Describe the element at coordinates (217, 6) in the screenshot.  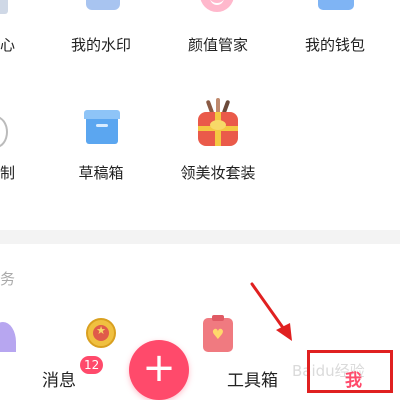
I see `beauty-manager-icon` at that location.